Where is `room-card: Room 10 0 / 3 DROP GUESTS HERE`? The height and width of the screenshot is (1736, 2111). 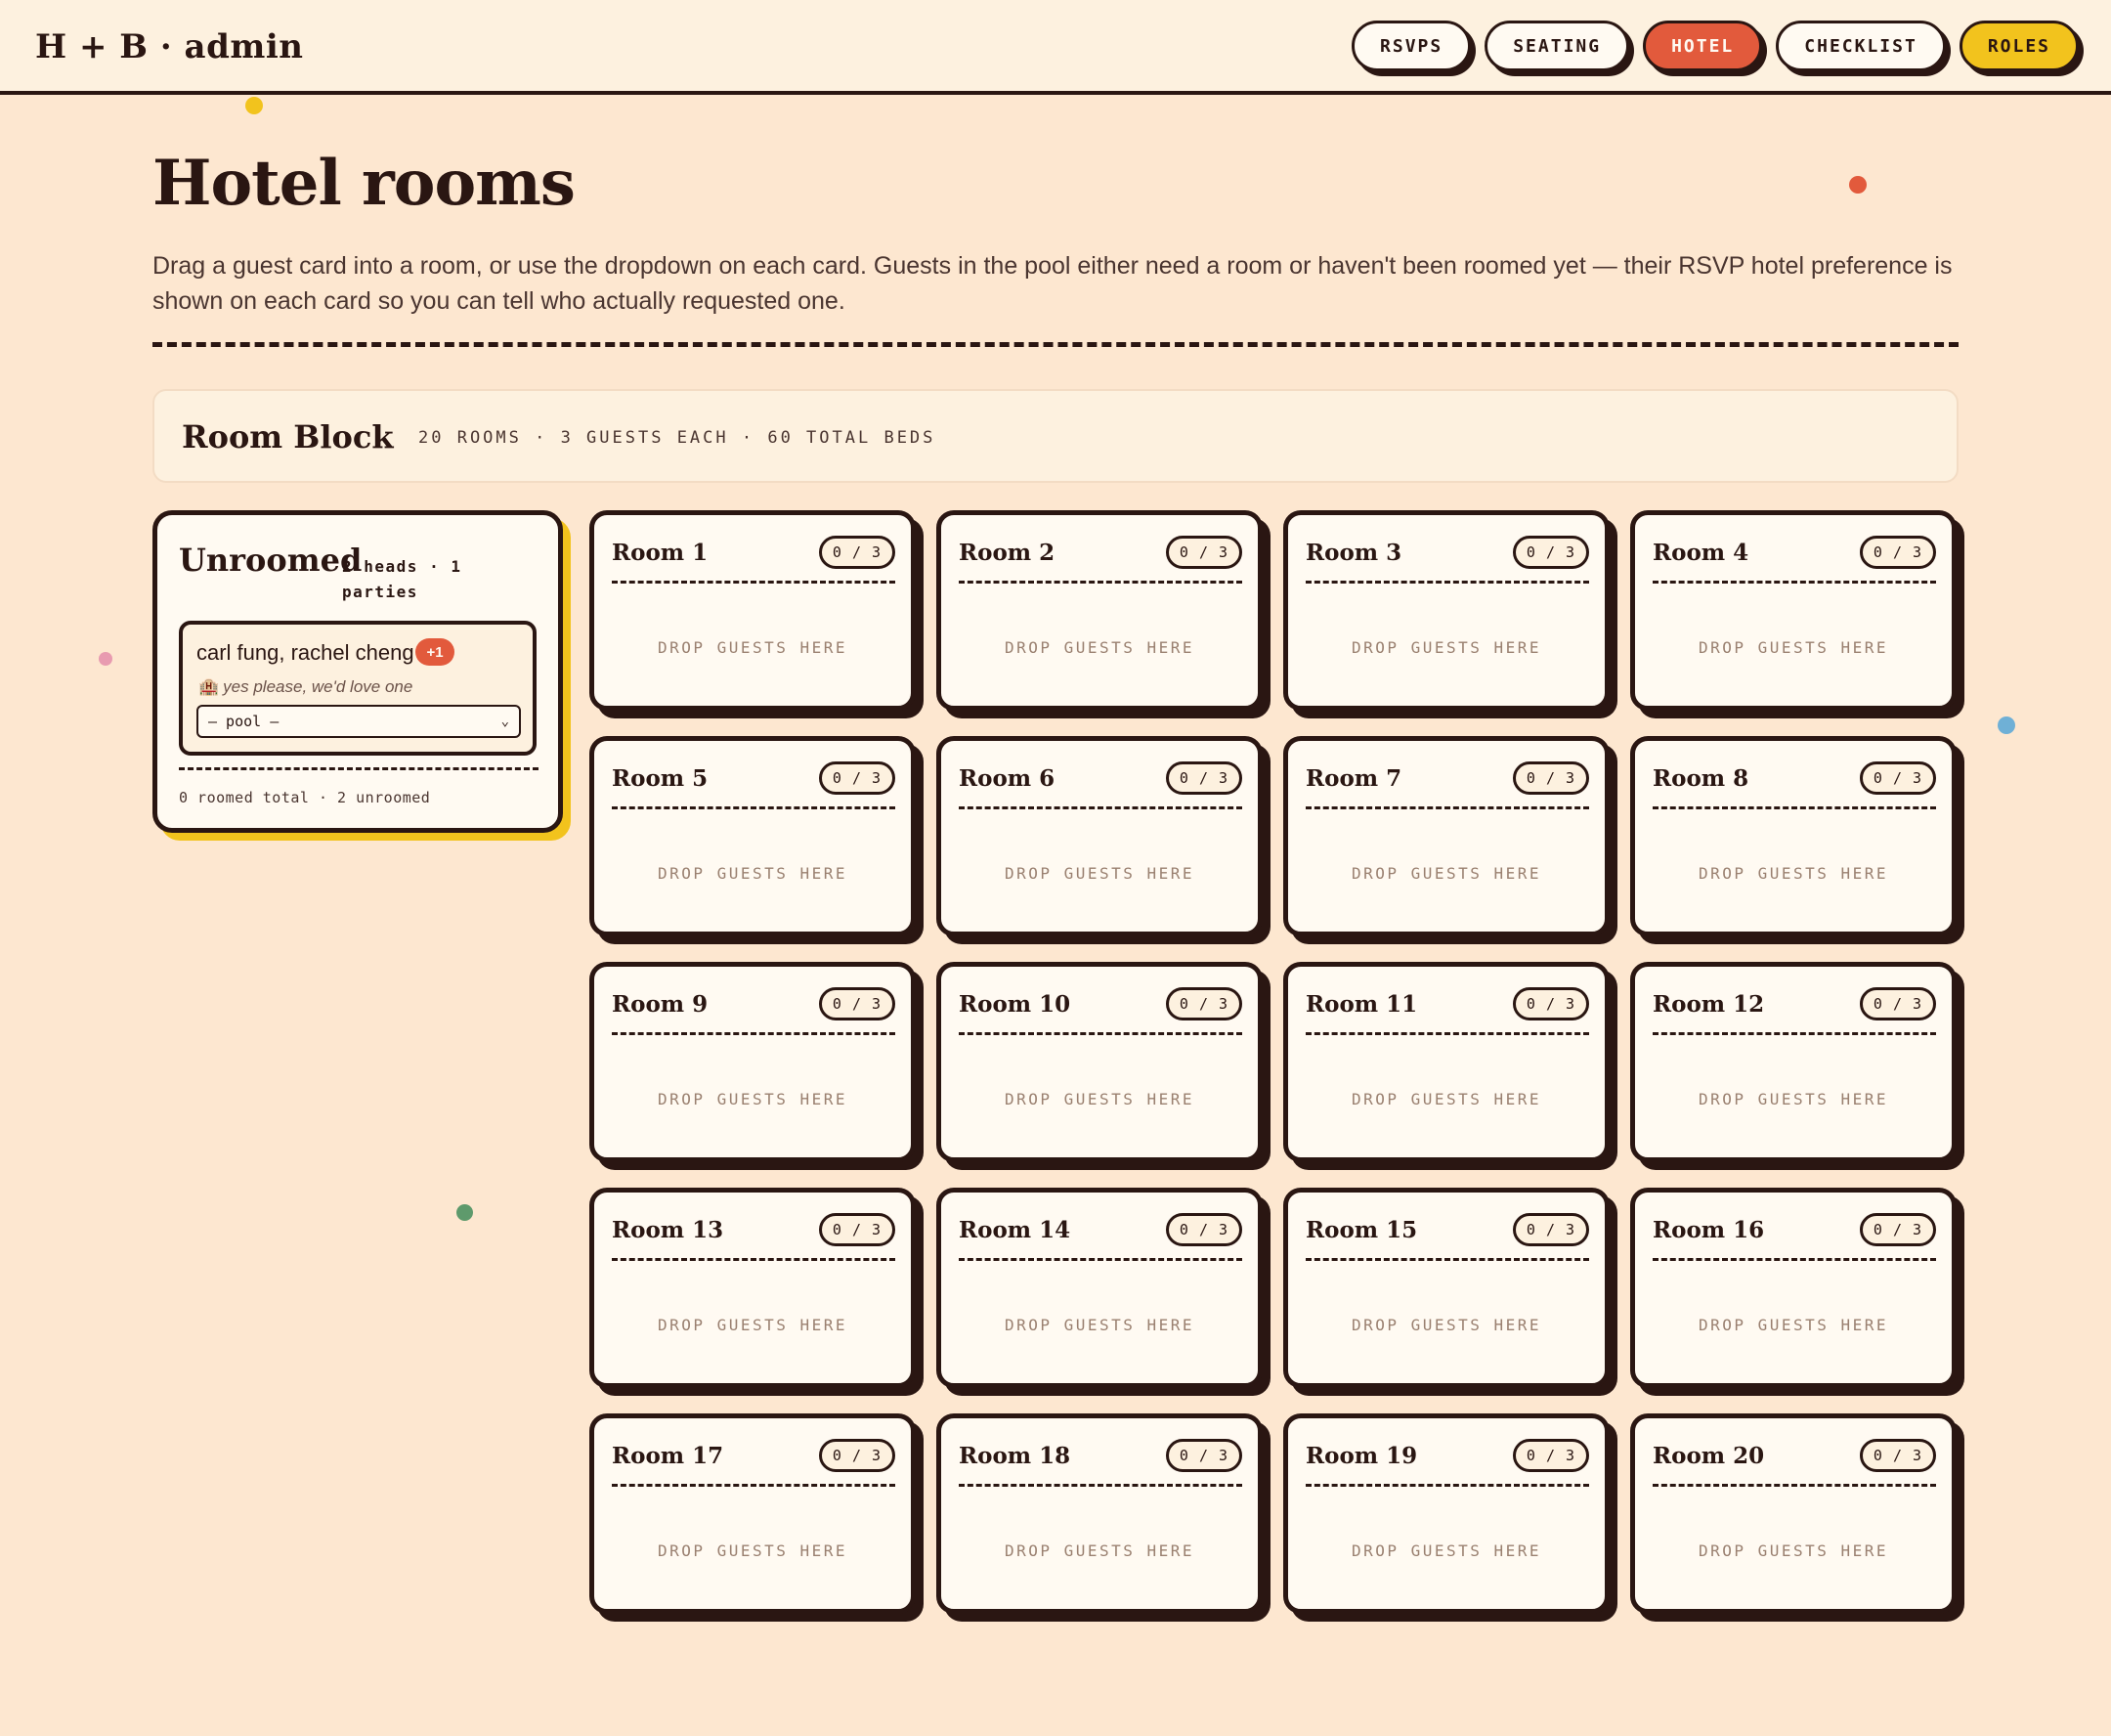 room-card: Room 10 0 / 3 DROP GUESTS HERE is located at coordinates (1100, 1062).